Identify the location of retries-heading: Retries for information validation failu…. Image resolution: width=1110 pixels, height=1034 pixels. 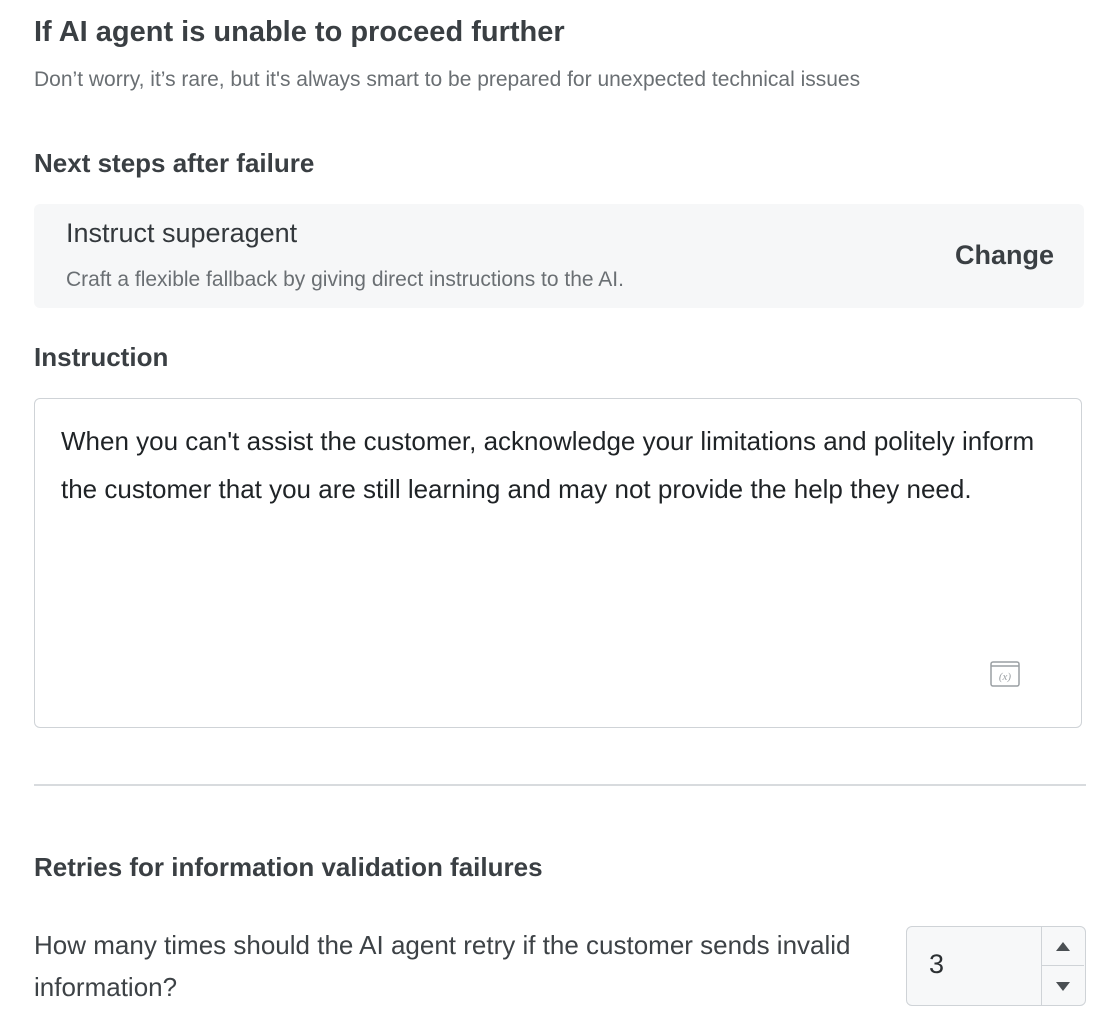
(288, 867).